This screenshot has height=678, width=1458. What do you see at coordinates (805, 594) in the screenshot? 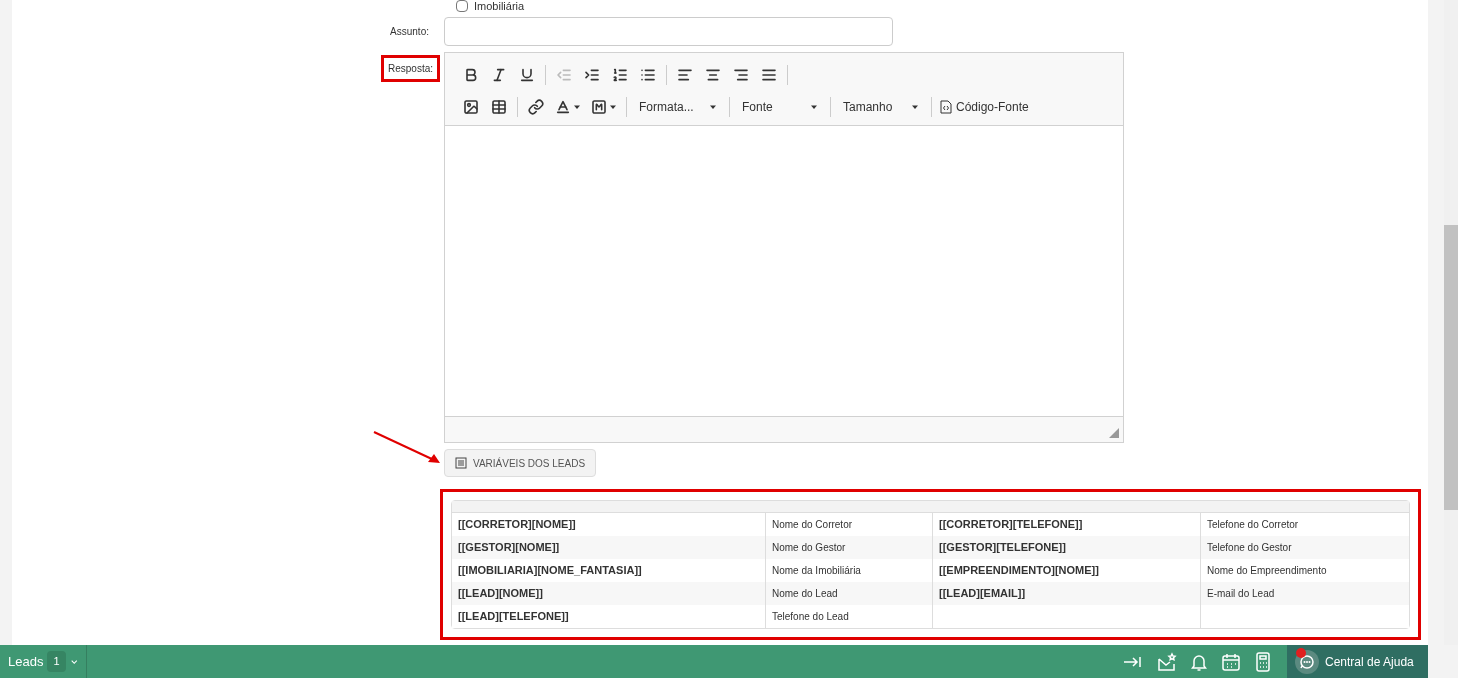
I see `variable-description: Nome do Lead` at bounding box center [805, 594].